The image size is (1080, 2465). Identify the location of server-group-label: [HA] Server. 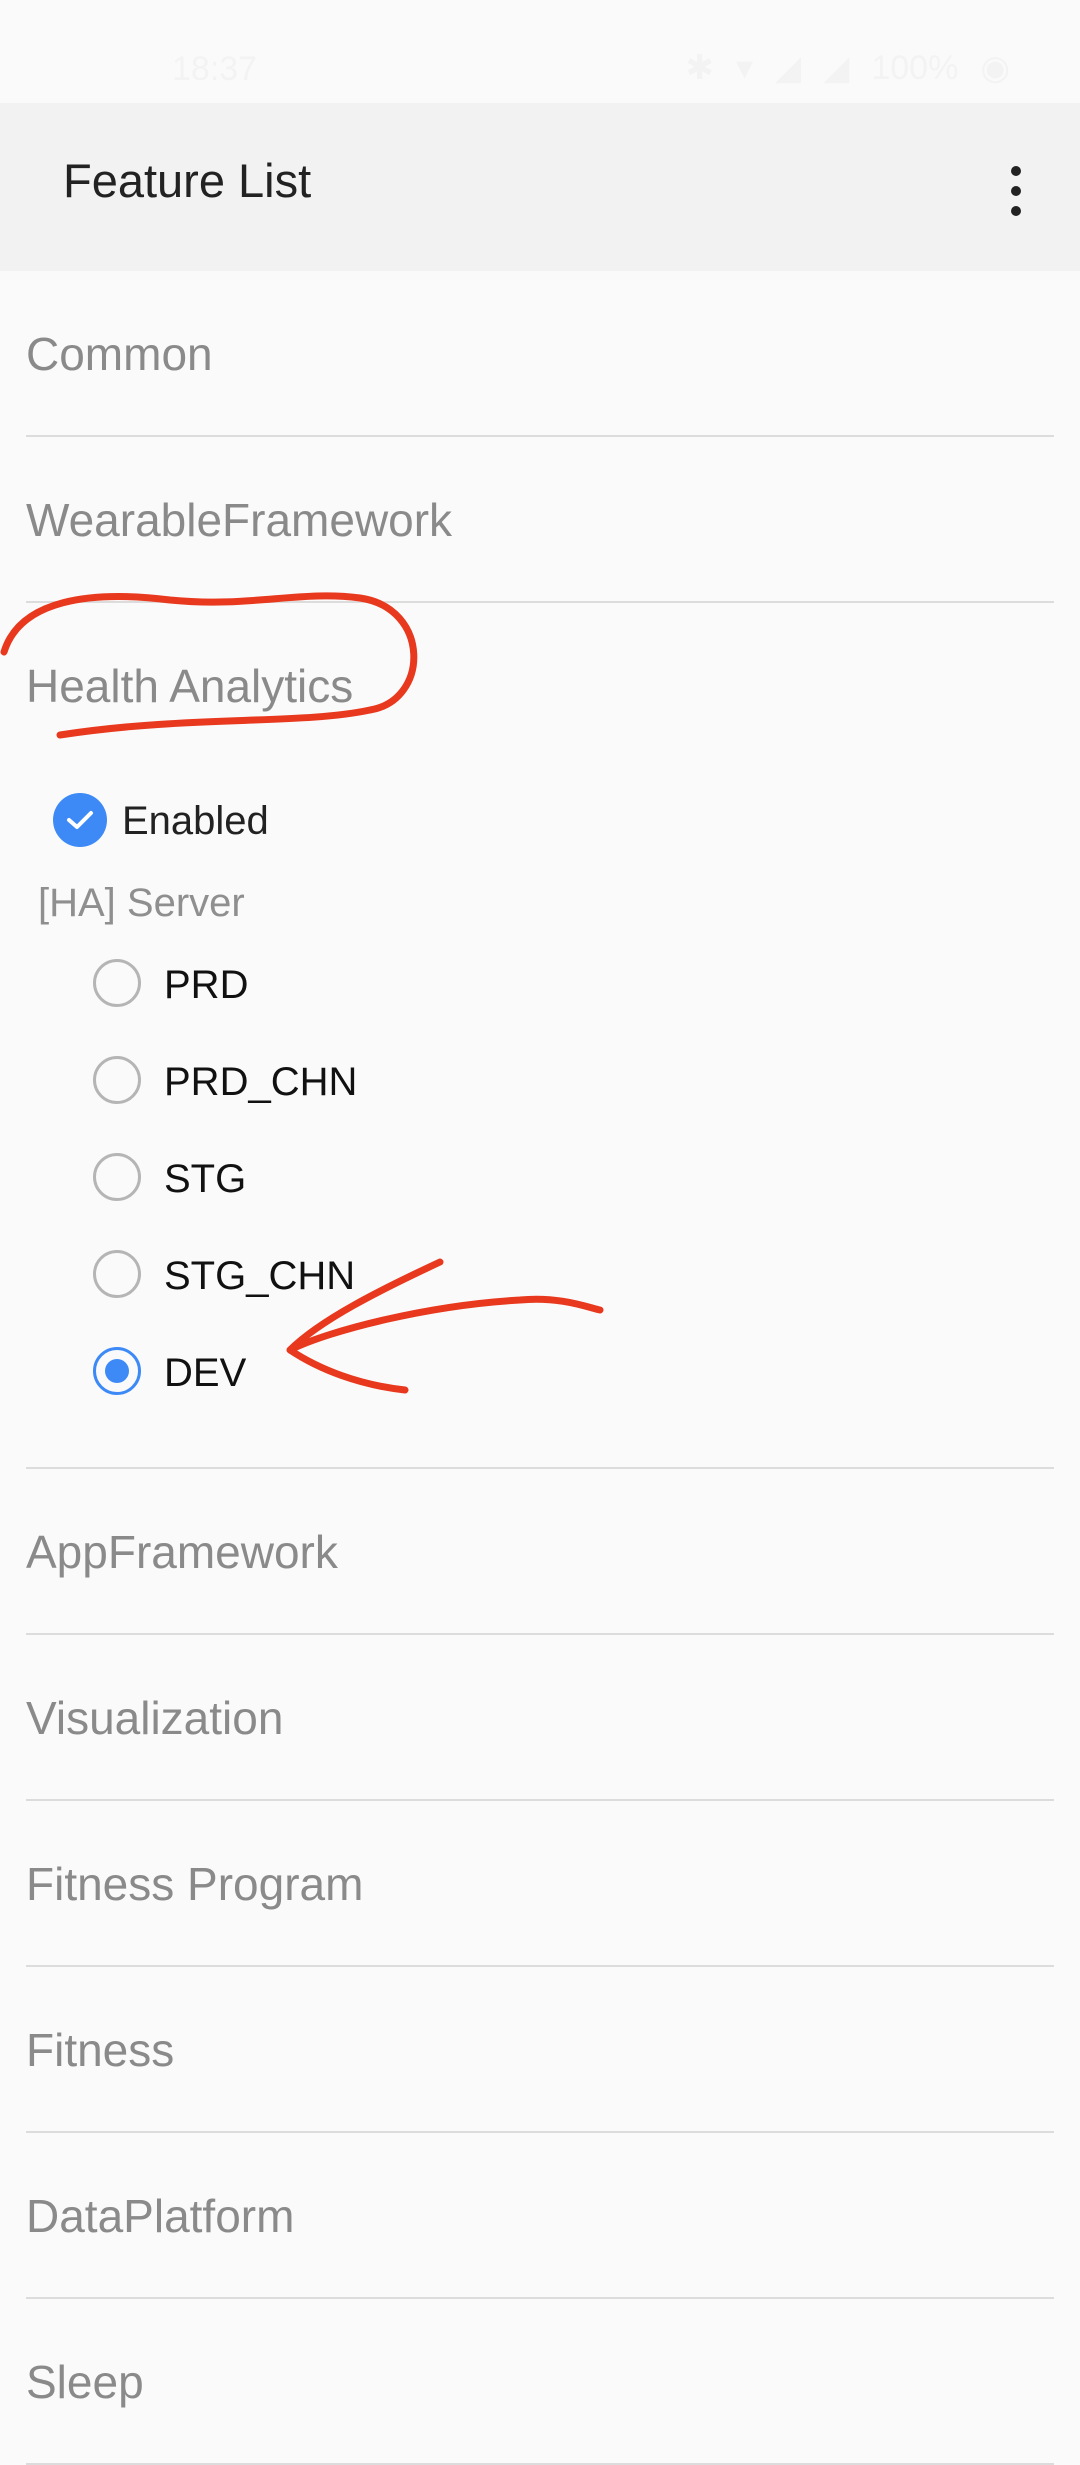
(141, 903).